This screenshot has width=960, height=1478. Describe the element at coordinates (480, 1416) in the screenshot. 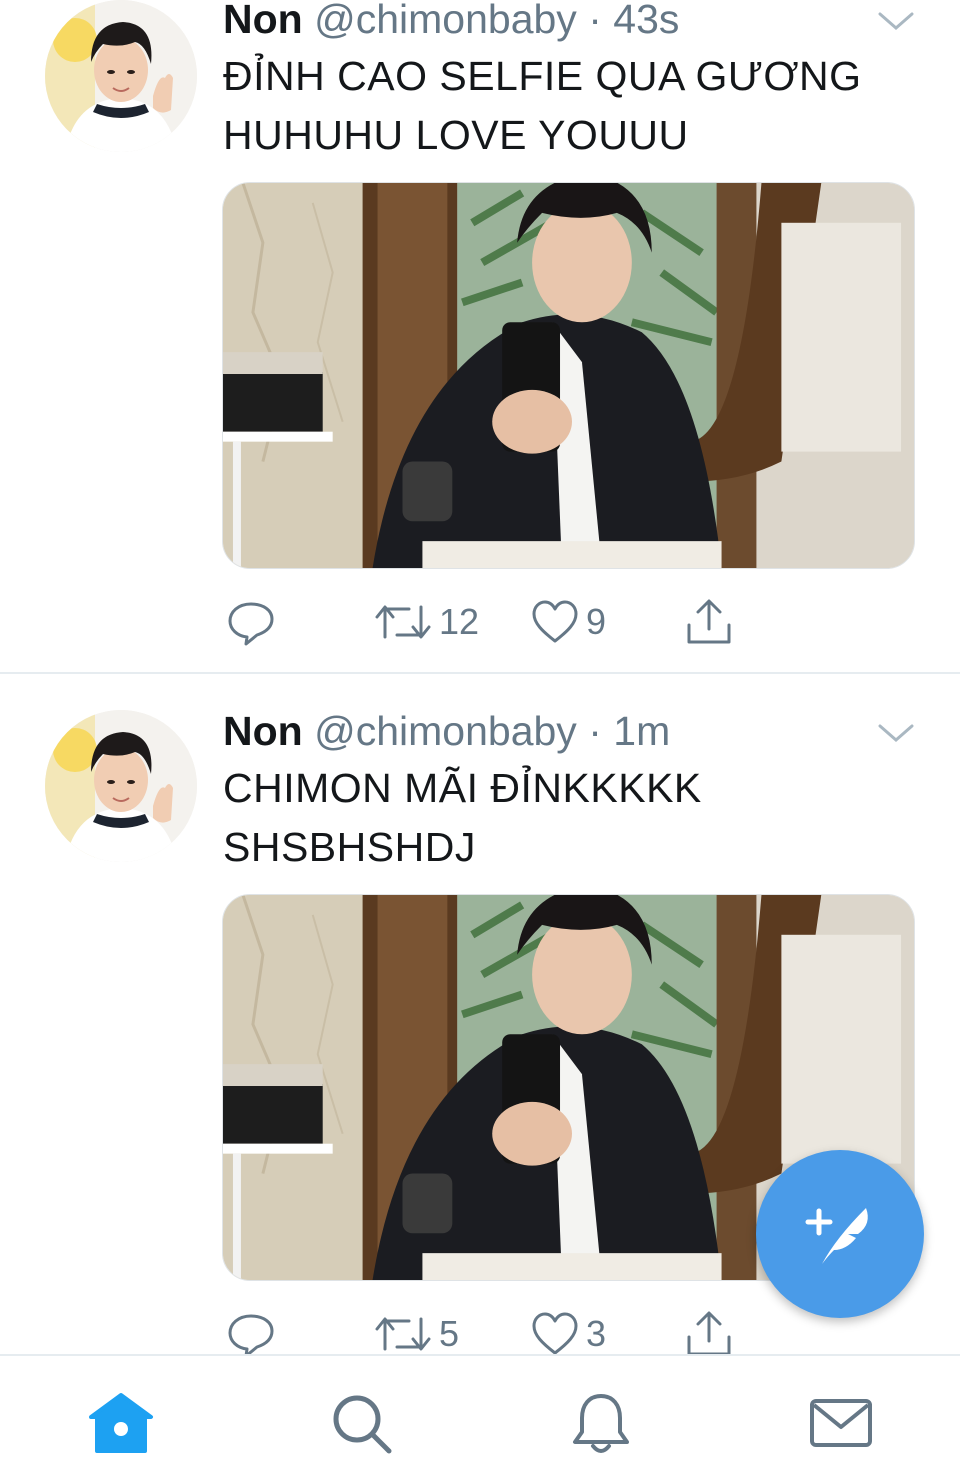

I see `bottom-tab-bar` at that location.